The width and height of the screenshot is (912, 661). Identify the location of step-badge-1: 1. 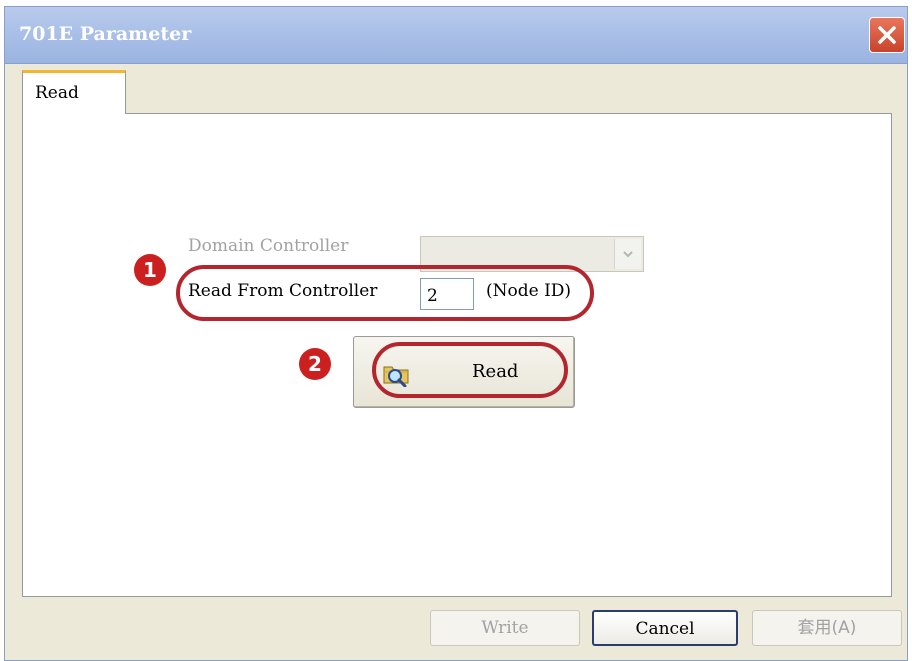
(150, 270).